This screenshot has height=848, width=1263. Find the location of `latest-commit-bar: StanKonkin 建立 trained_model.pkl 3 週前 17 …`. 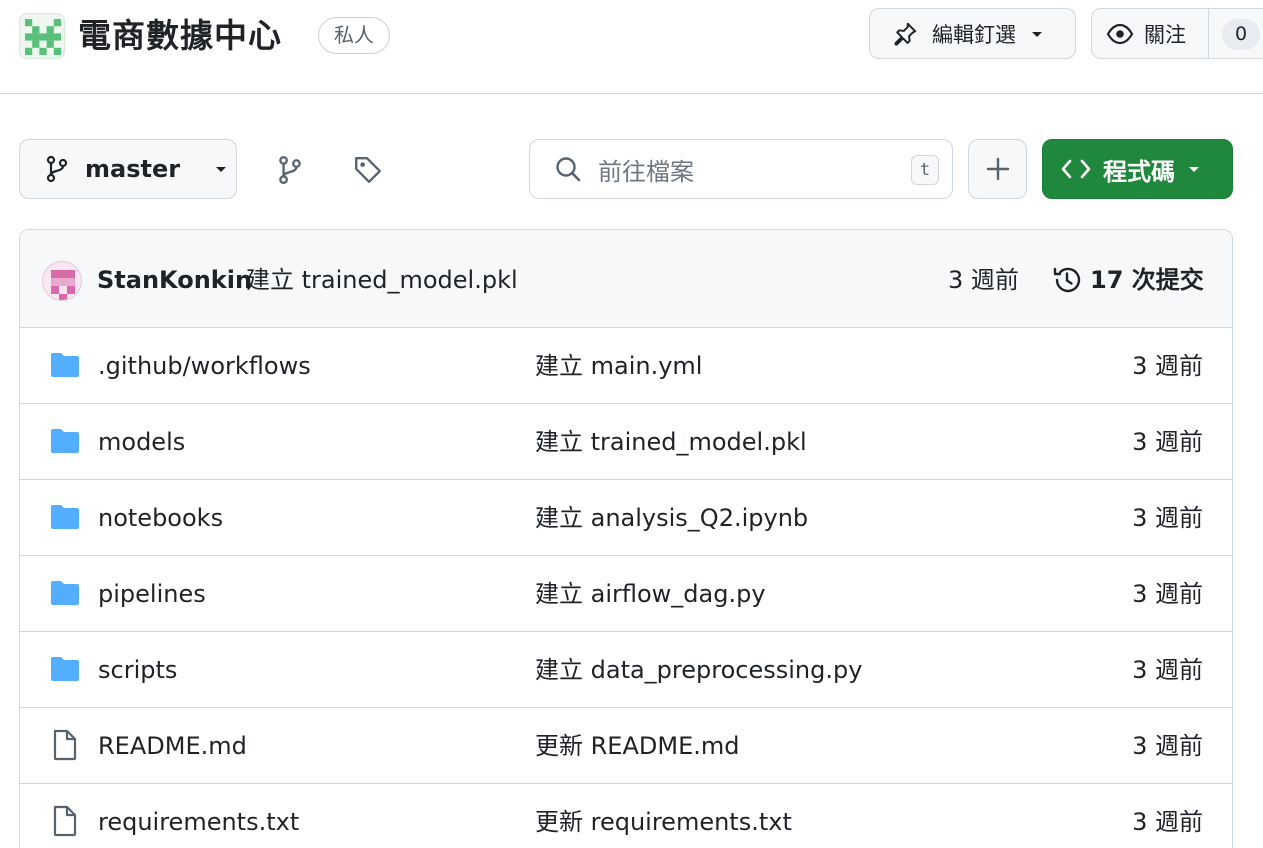

latest-commit-bar: StanKonkin 建立 trained_model.pkl 3 週前 17 … is located at coordinates (626, 279).